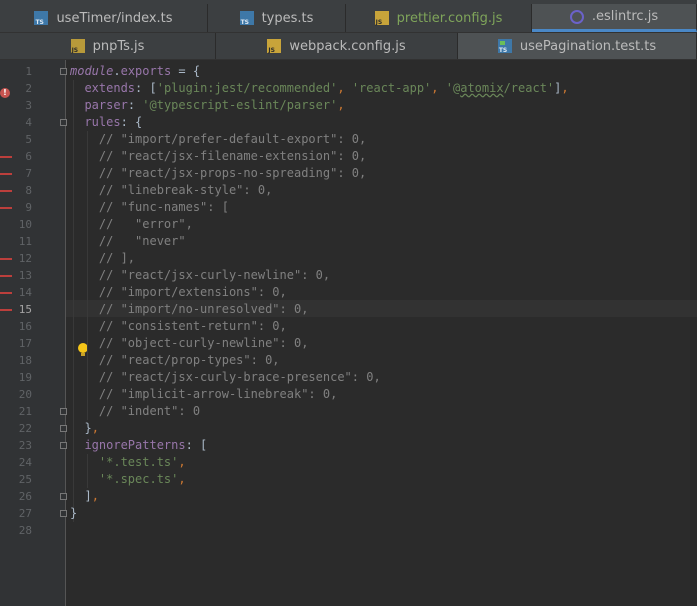 The image size is (697, 606). Describe the element at coordinates (5, 93) in the screenshot. I see `error-icon: !` at that location.